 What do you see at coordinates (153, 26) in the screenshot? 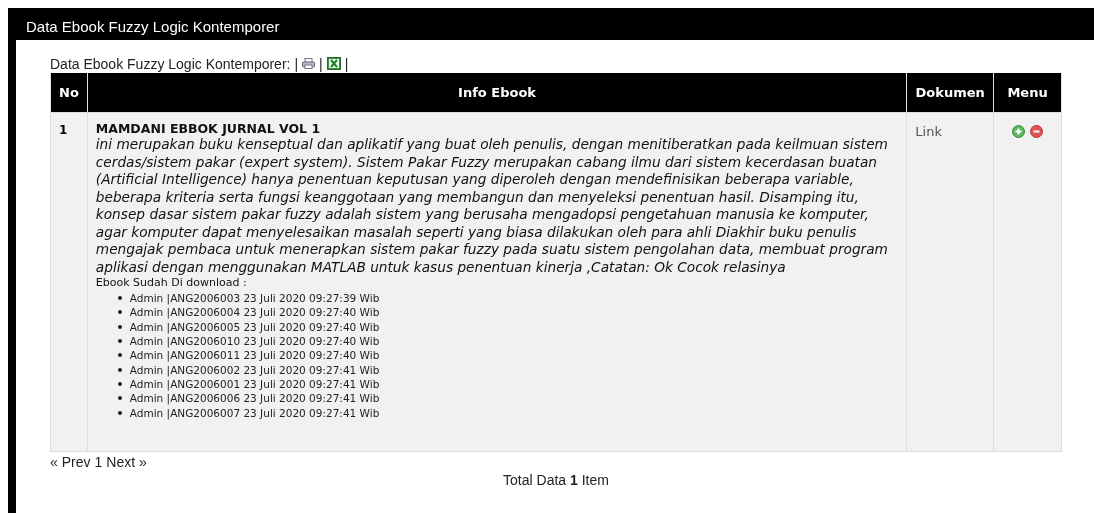
I see `panel-title: Data Ebook Fuzzy Logic Kontemporer` at bounding box center [153, 26].